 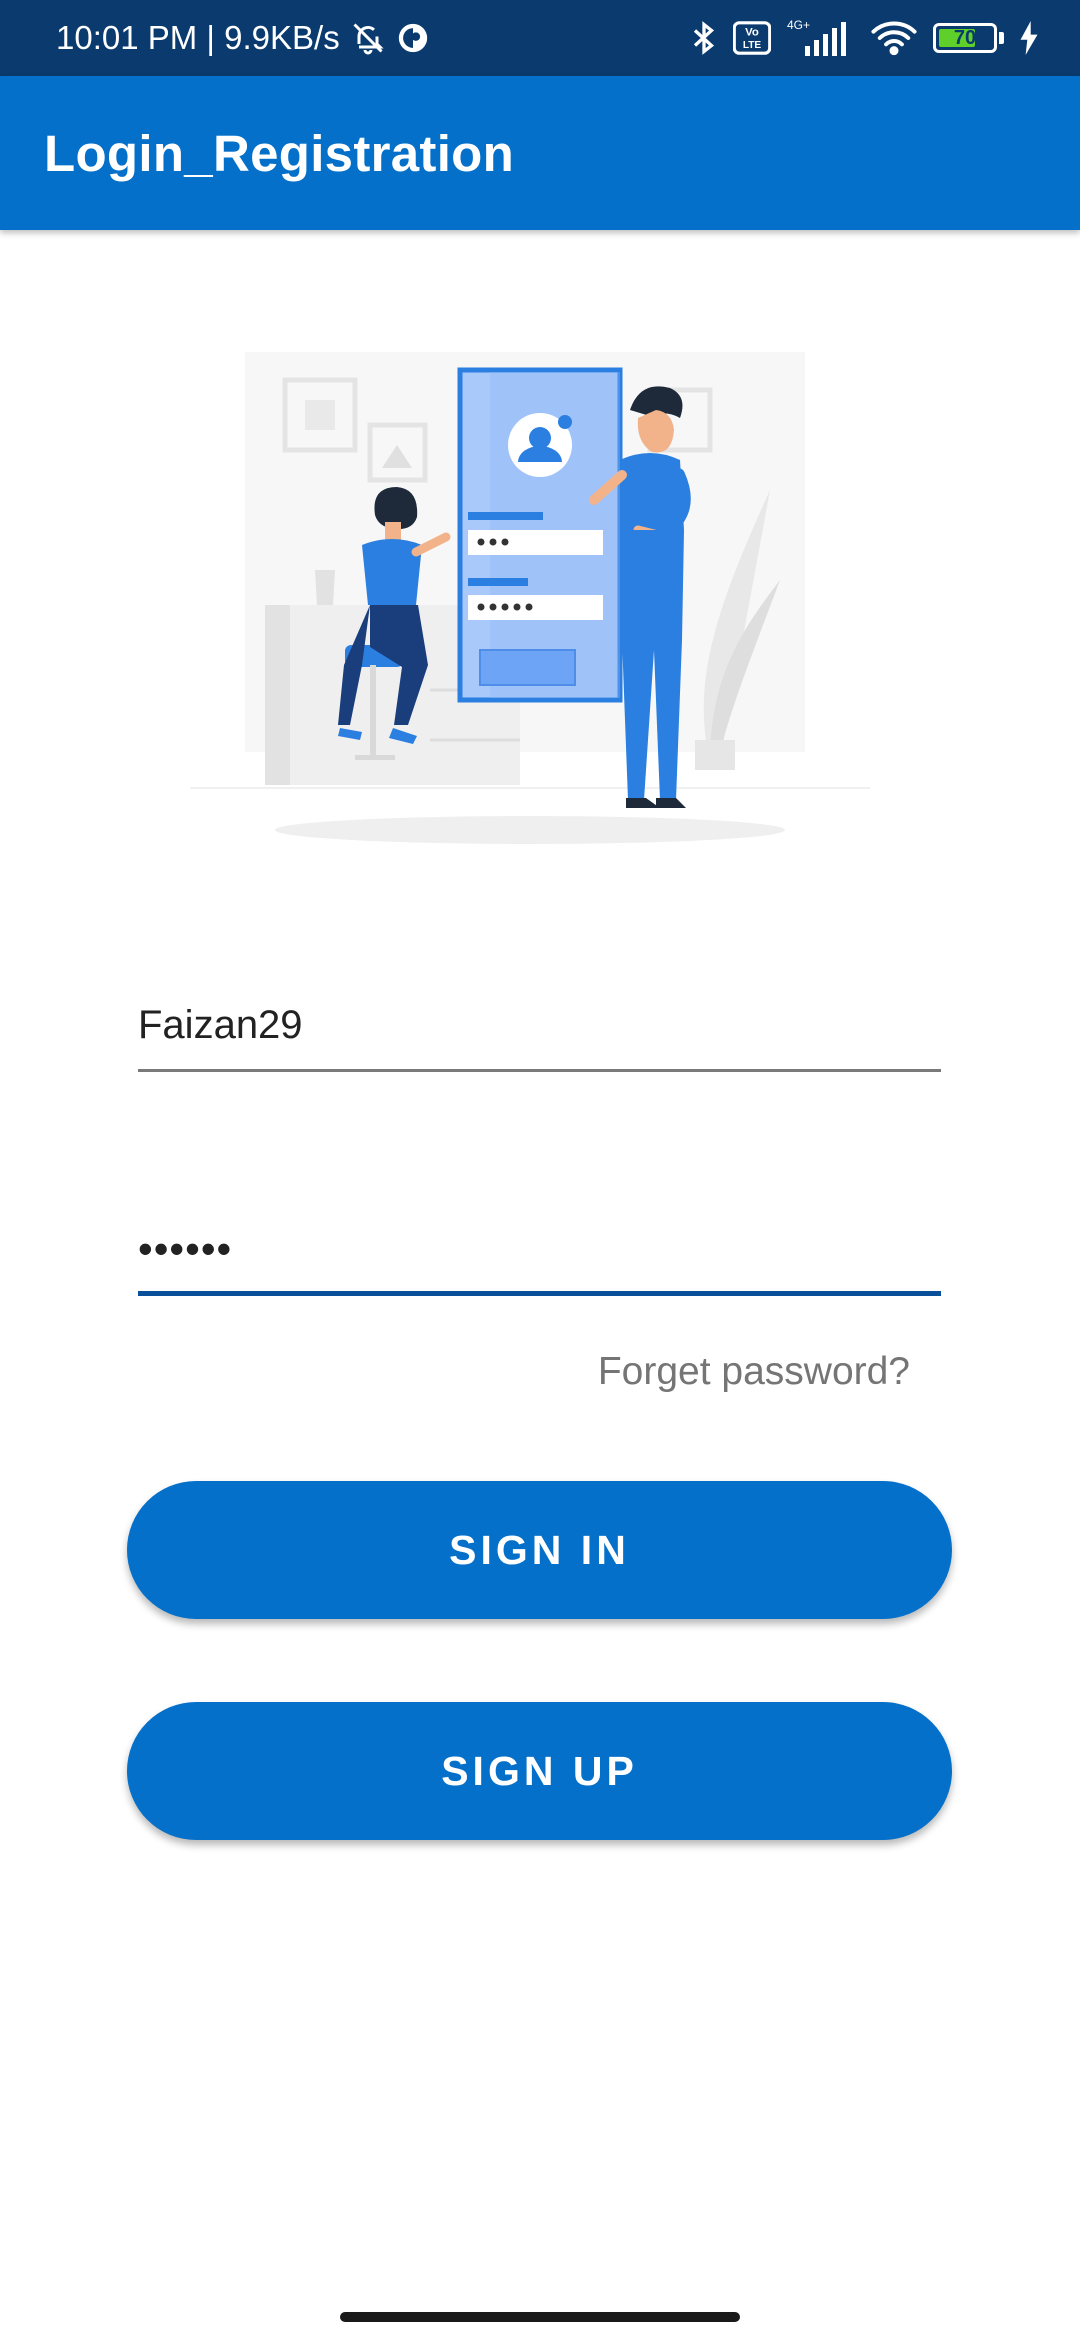 I want to click on sign-up-button: SIGN UP, so click(x=539, y=1771).